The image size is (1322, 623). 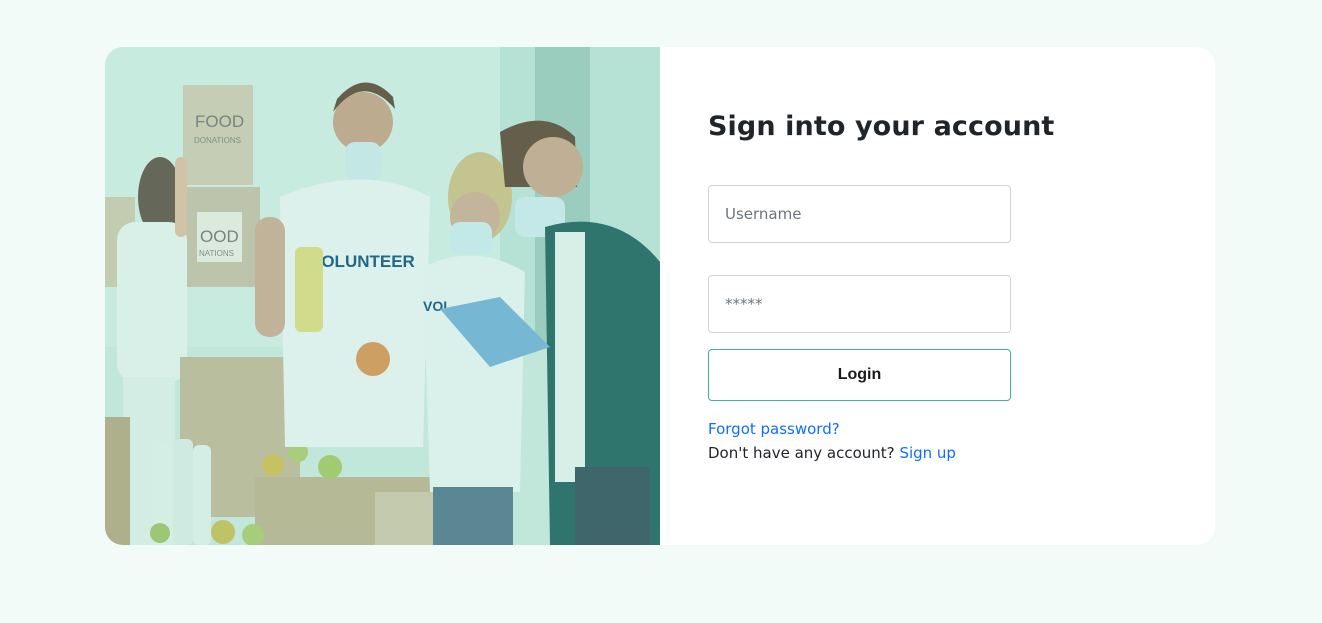 I want to click on login-button: Login, so click(x=859, y=375).